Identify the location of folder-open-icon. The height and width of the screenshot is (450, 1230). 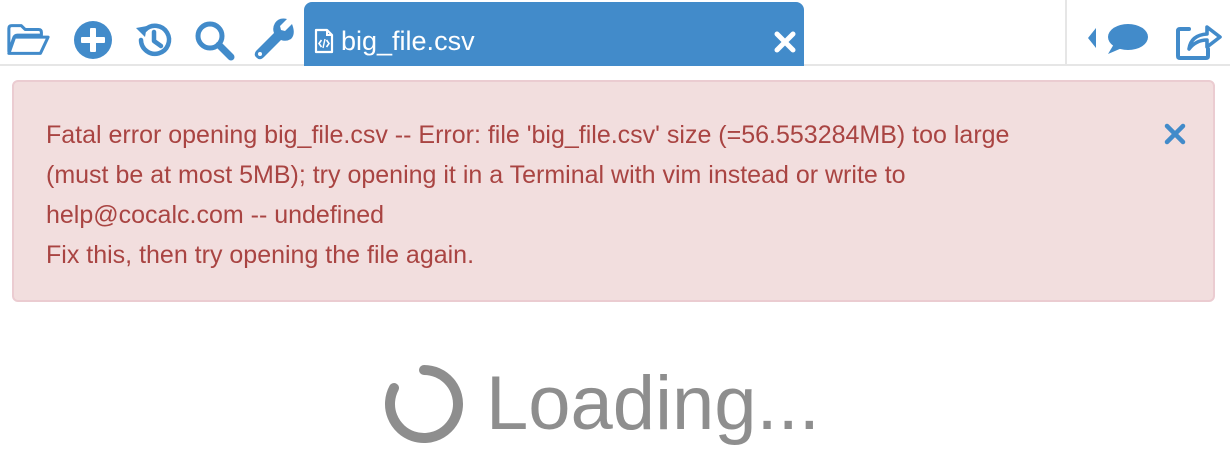
(28, 40).